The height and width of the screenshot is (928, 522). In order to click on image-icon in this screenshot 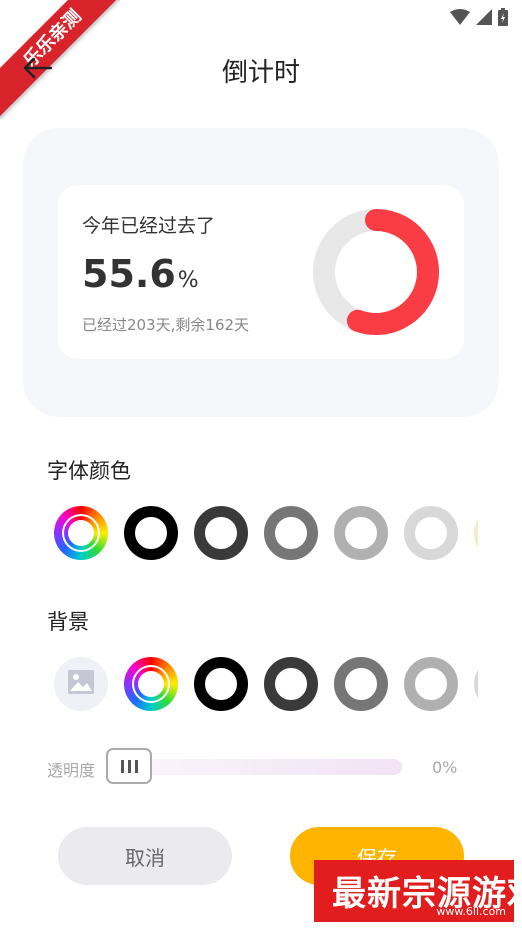, I will do `click(81, 684)`.